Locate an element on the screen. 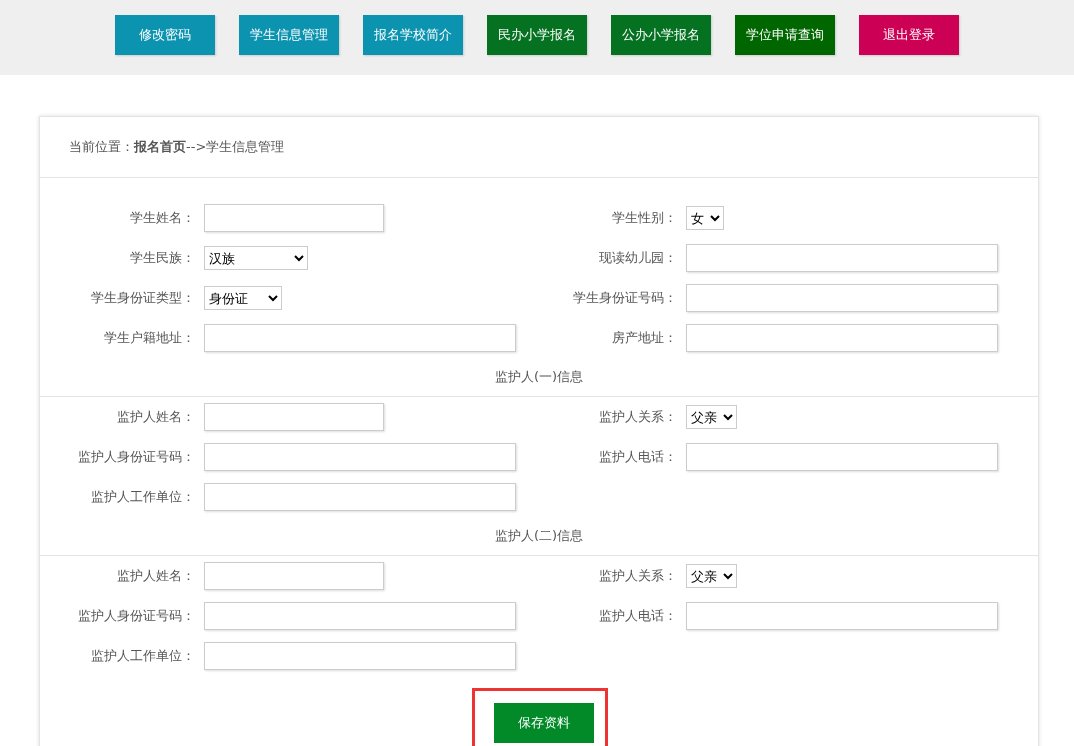  field-label: 学生民族： is located at coordinates (162, 258).